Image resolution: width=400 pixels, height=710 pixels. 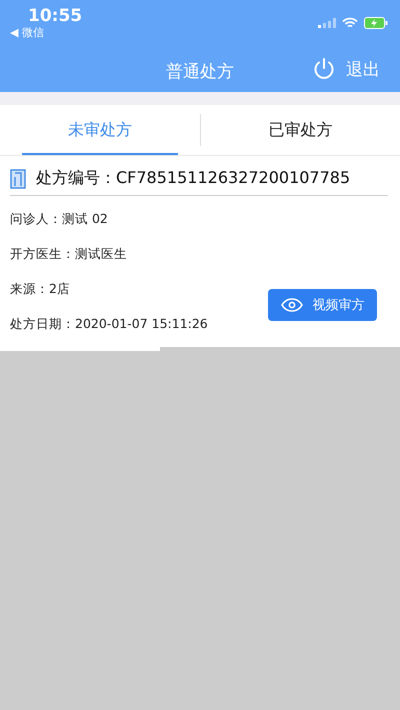 I want to click on document-icon, so click(x=18, y=178).